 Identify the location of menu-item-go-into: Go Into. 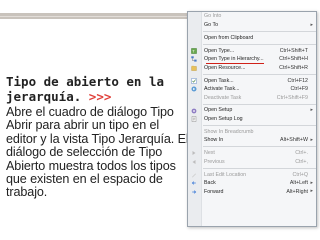
(252, 16).